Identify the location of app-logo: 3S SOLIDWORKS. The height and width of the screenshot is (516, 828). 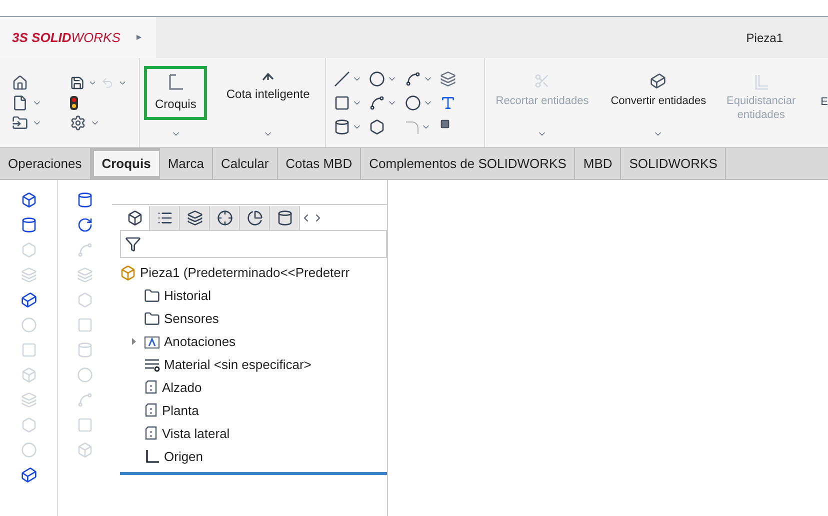
(66, 37).